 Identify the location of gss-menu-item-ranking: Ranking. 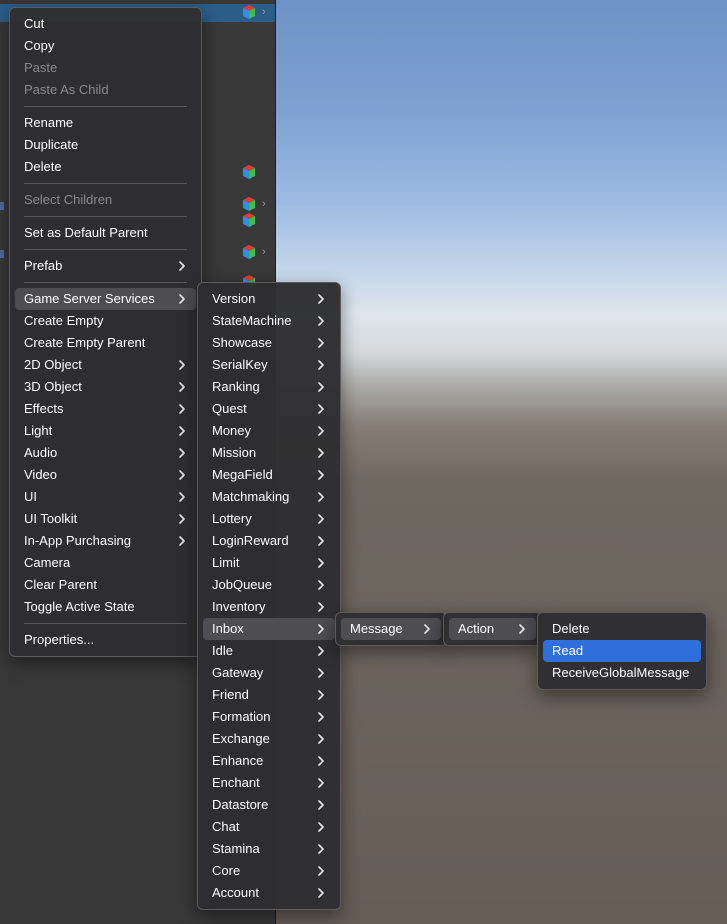
(269, 387).